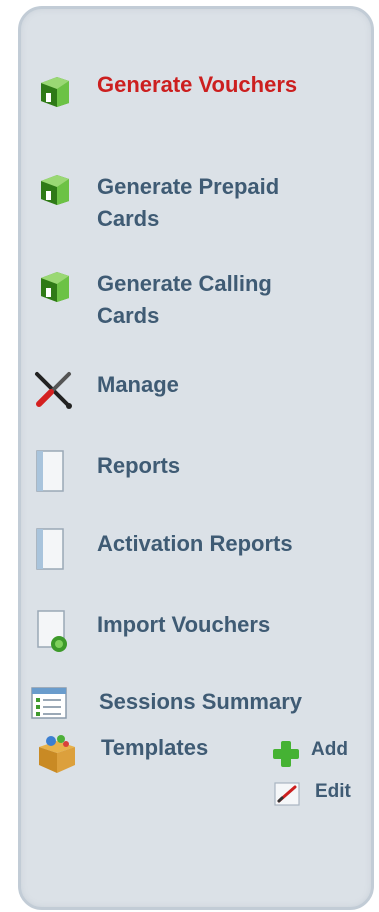 This screenshot has width=379, height=912. What do you see at coordinates (139, 465) in the screenshot?
I see `menu-item-label: Reports` at bounding box center [139, 465].